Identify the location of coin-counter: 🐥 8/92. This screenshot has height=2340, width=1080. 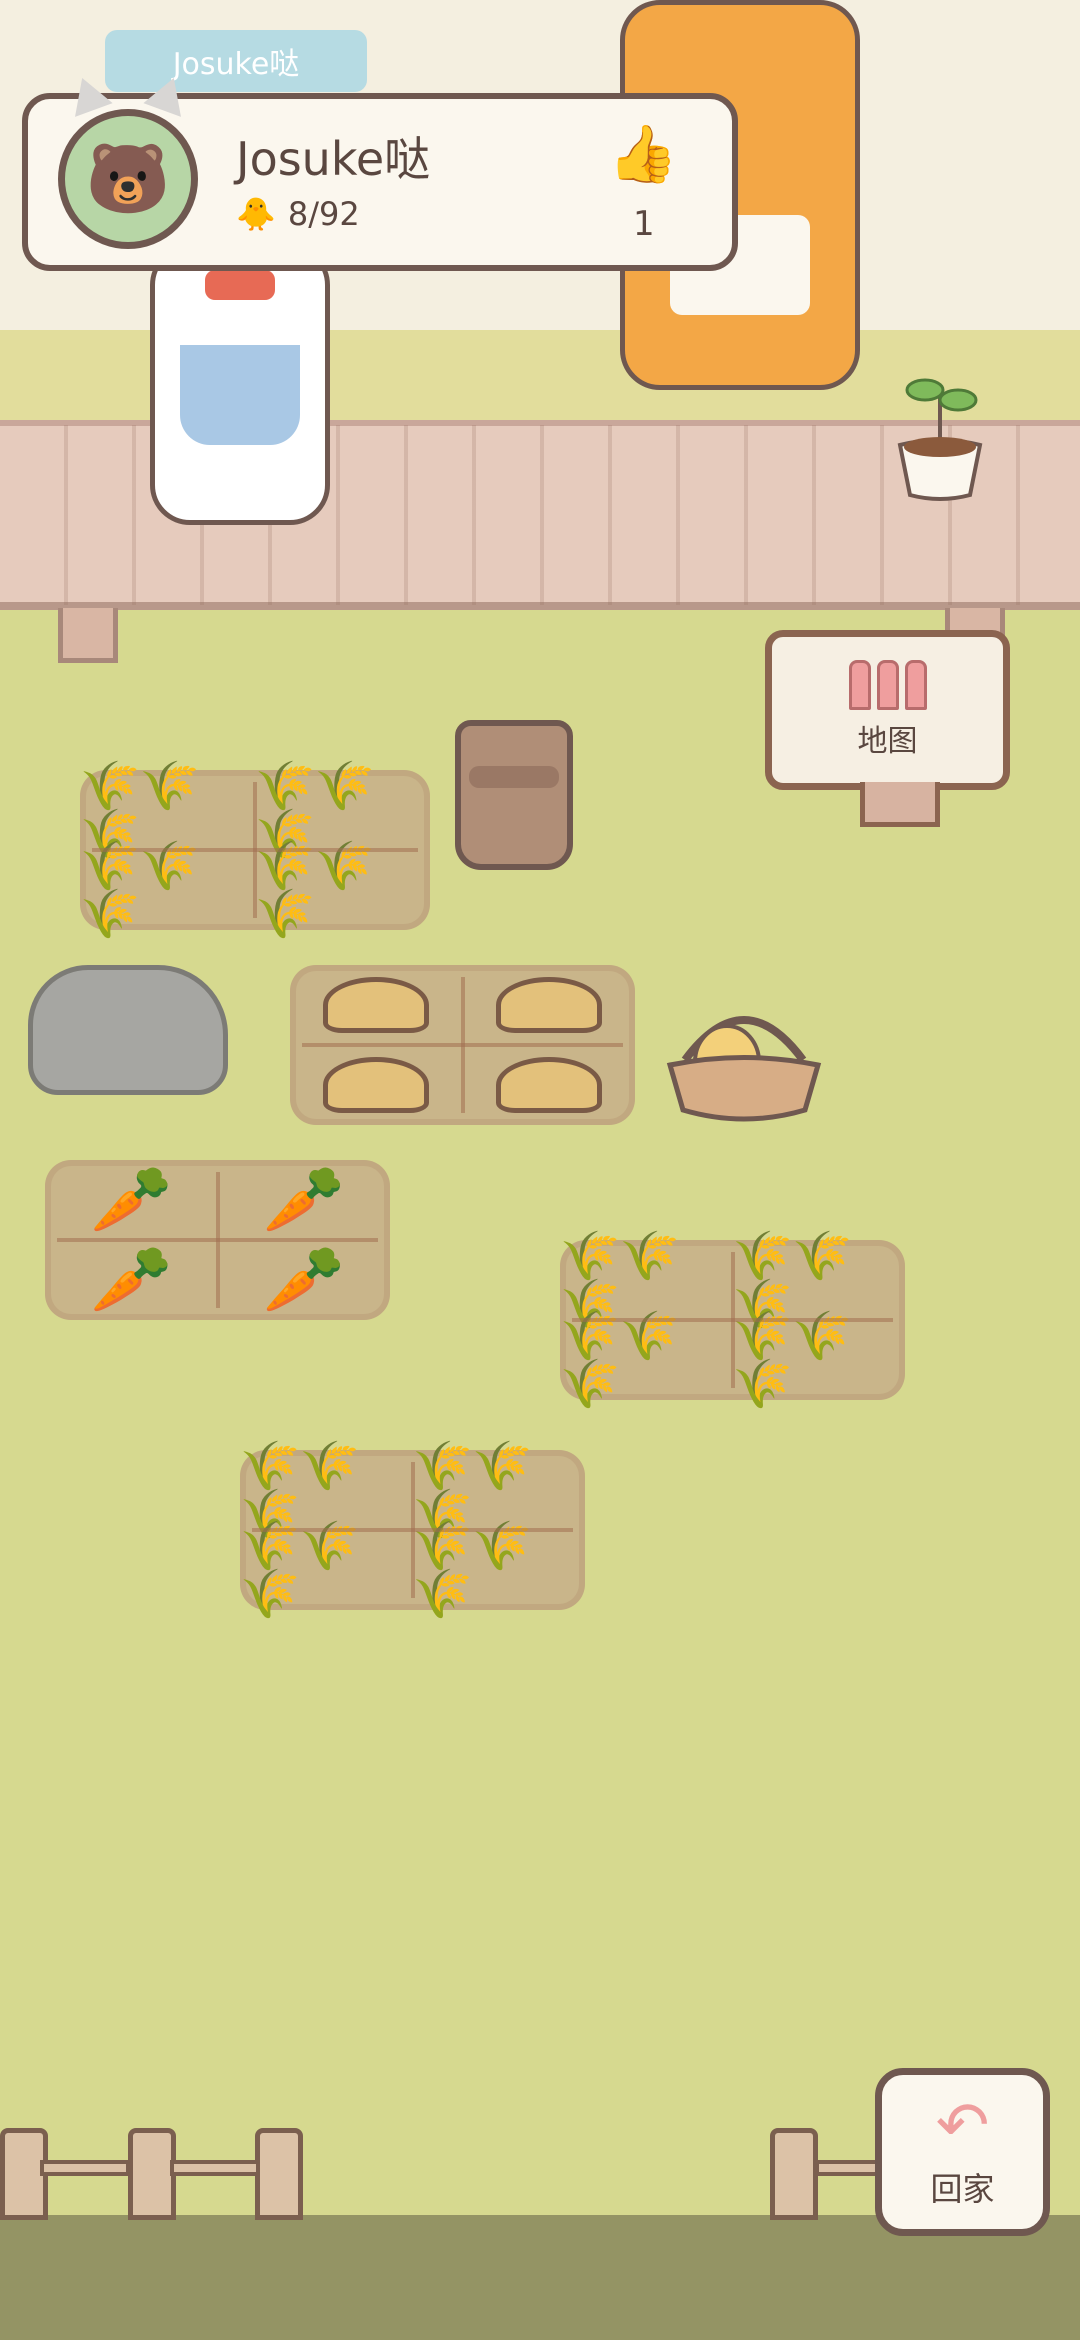
(298, 214).